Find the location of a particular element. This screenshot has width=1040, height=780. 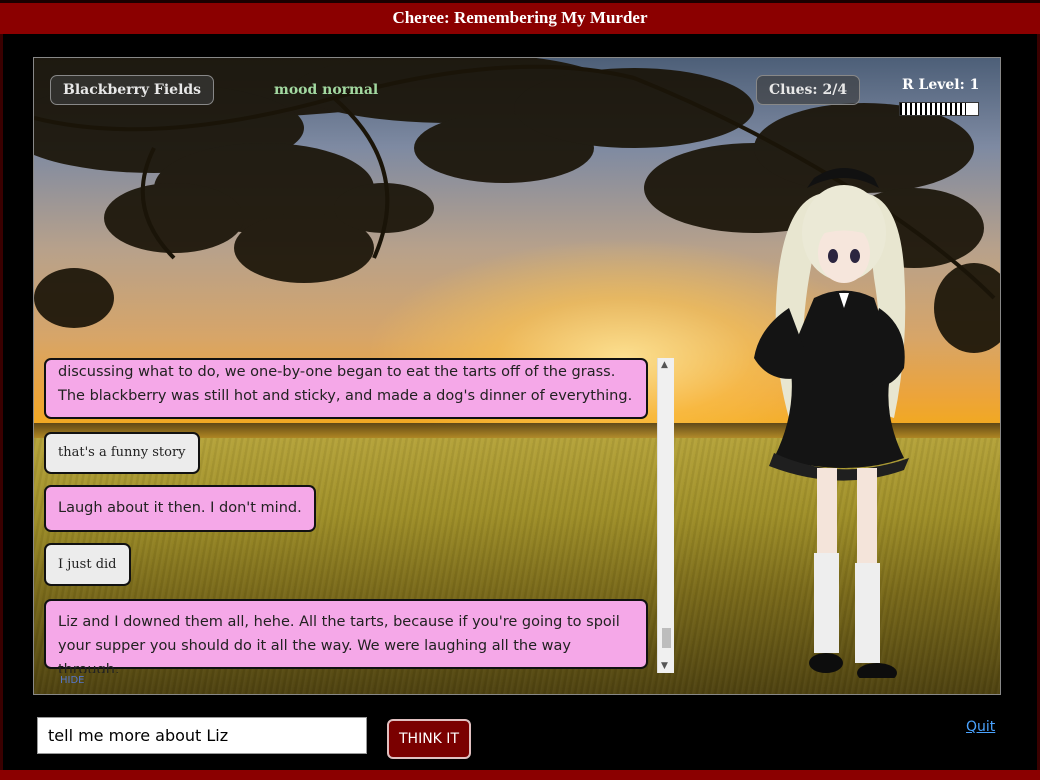

clues-value: 2/4 is located at coordinates (835, 90).